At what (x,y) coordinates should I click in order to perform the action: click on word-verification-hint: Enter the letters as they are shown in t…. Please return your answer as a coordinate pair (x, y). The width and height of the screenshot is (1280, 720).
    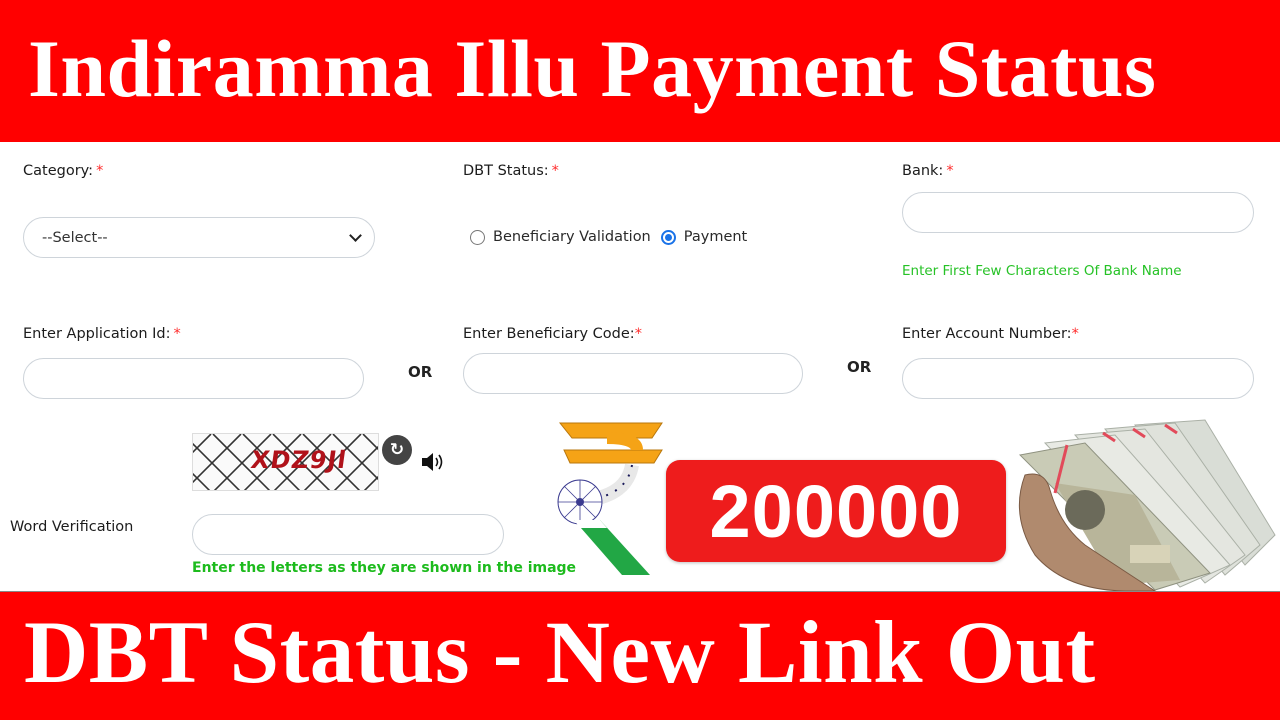
    Looking at the image, I should click on (384, 568).